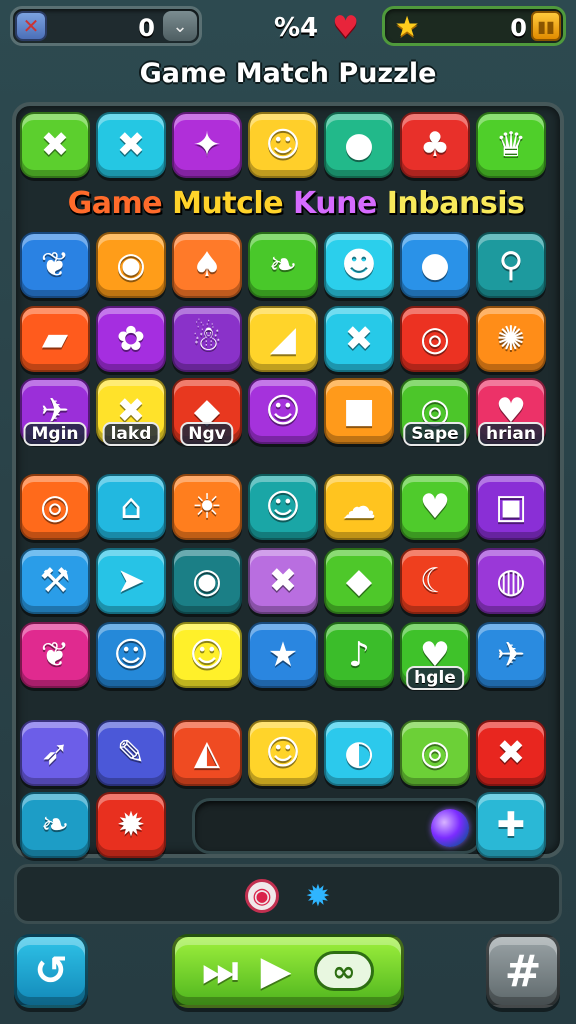 This screenshot has height=1024, width=576. I want to click on drum-icon: ◍, so click(511, 581).